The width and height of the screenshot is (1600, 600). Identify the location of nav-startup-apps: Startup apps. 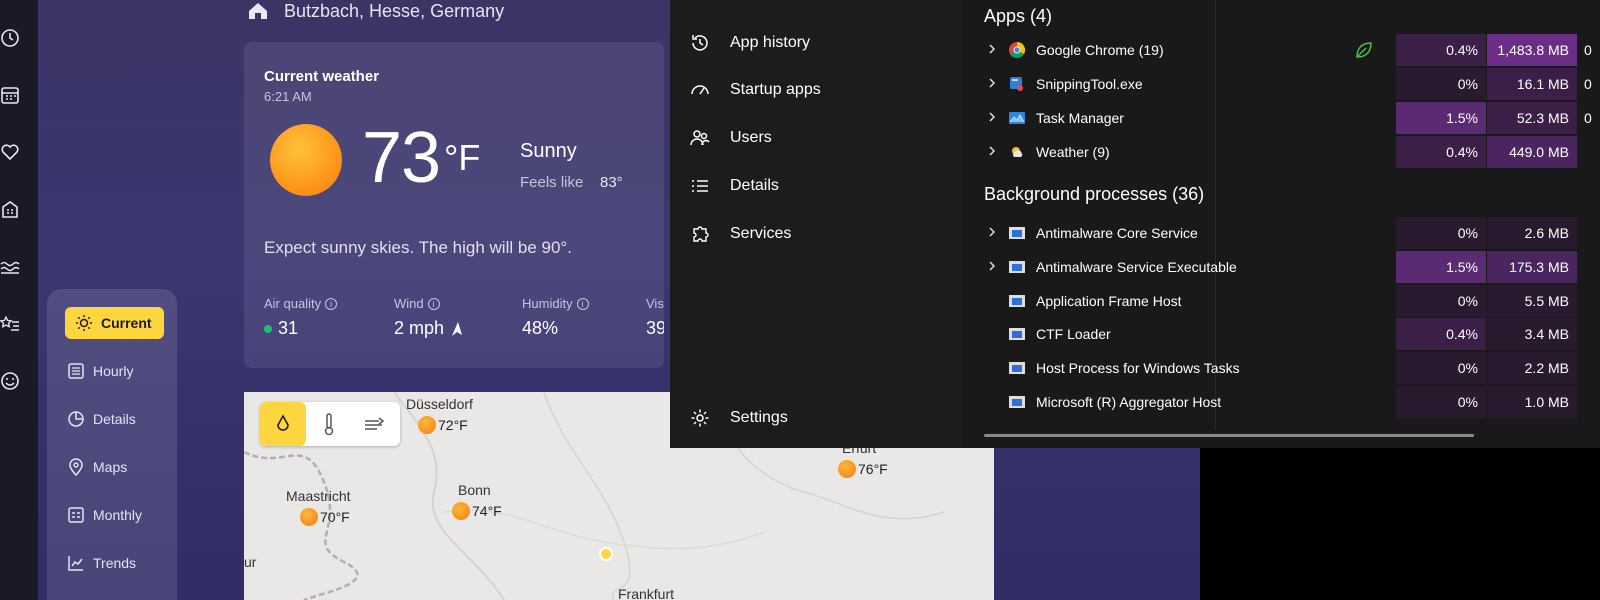
(755, 90).